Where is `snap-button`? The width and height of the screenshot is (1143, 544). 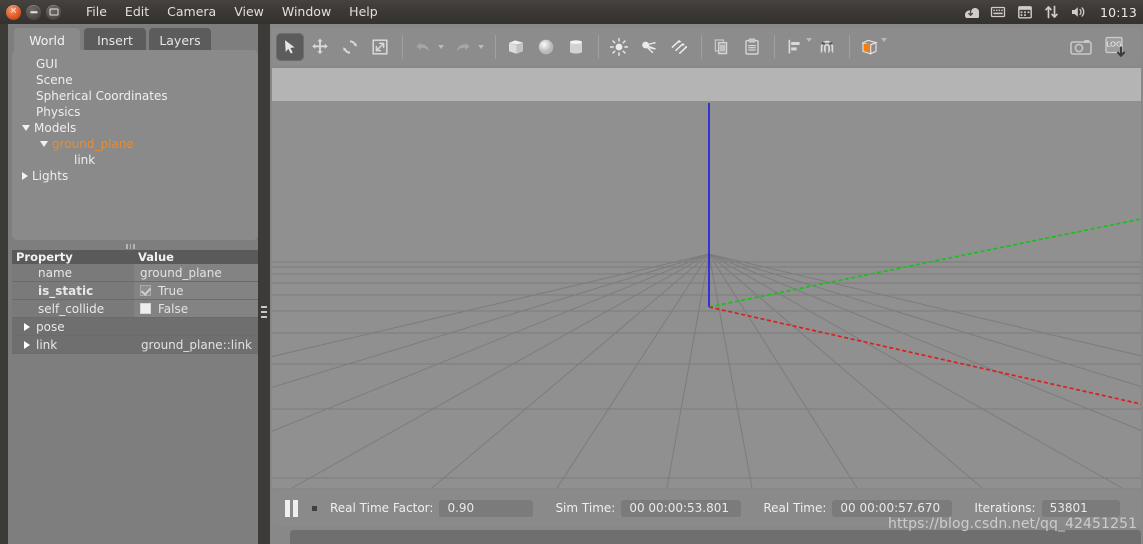
snap-button is located at coordinates (827, 47).